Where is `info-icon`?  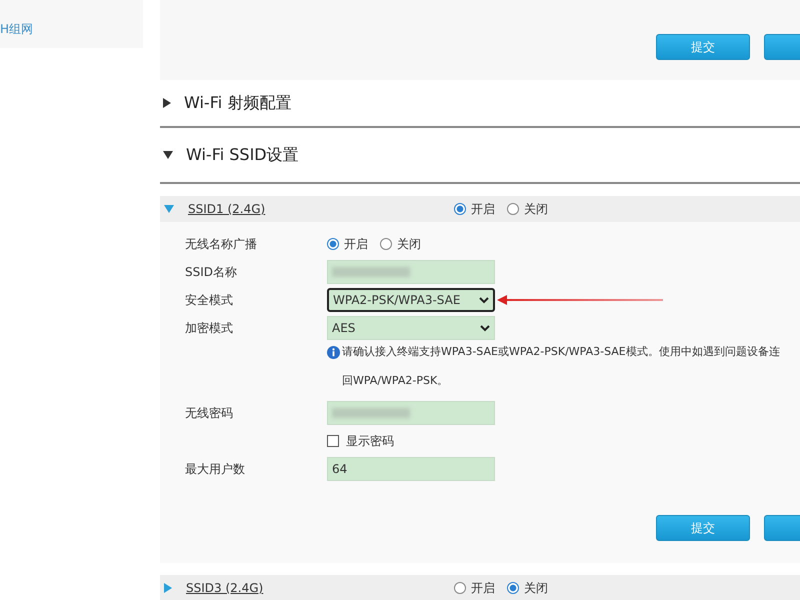 info-icon is located at coordinates (333, 352).